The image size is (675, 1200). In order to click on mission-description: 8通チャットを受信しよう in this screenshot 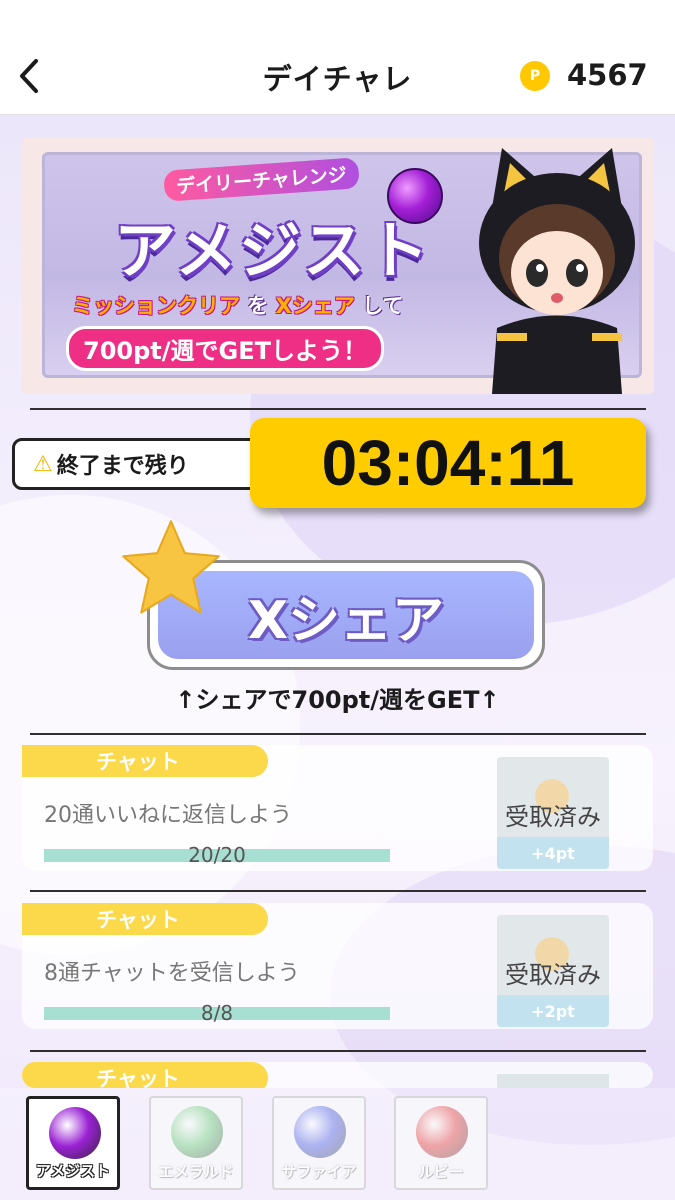, I will do `click(172, 973)`.